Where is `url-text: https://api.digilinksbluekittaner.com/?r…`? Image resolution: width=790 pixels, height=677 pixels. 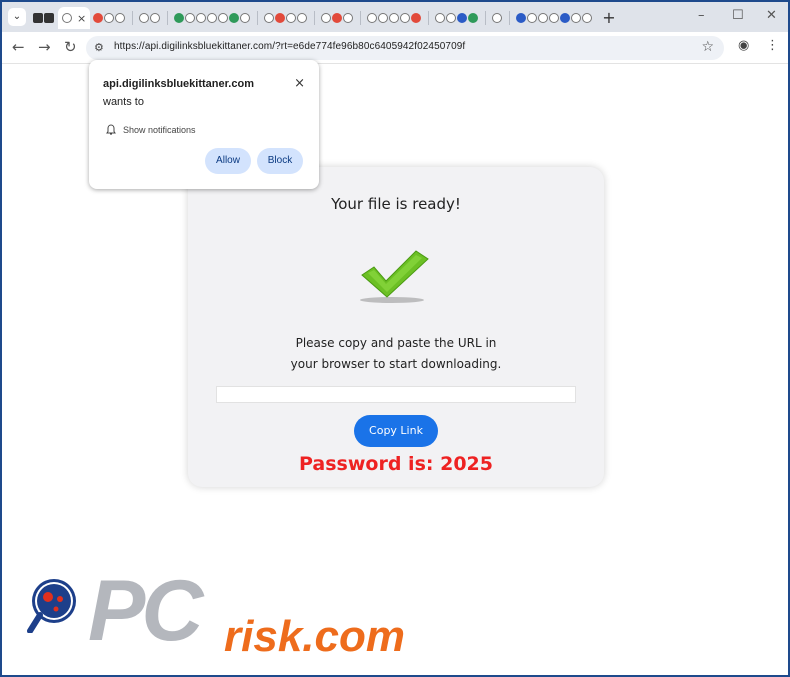 url-text: https://api.digilinksbluekittaner.com/?r… is located at coordinates (289, 46).